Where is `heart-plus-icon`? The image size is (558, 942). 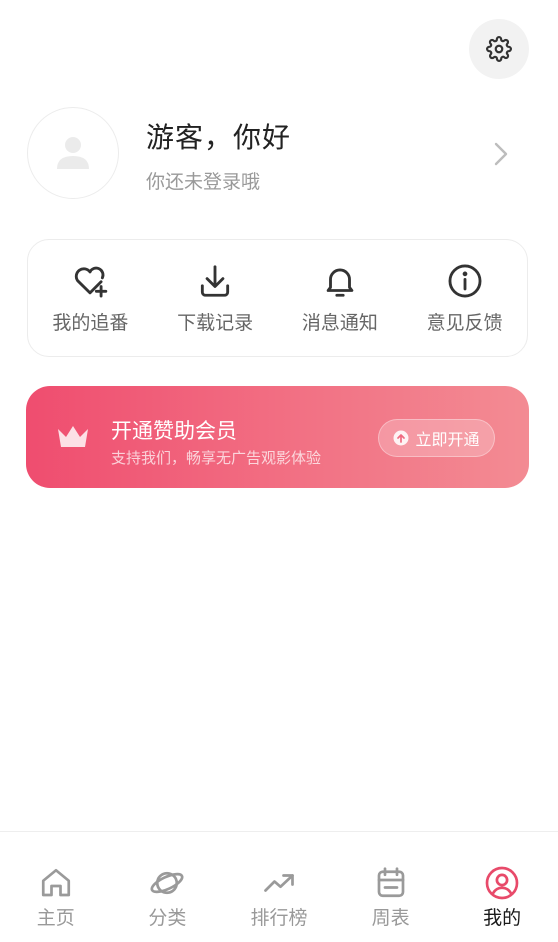
heart-plus-icon is located at coordinates (91, 281).